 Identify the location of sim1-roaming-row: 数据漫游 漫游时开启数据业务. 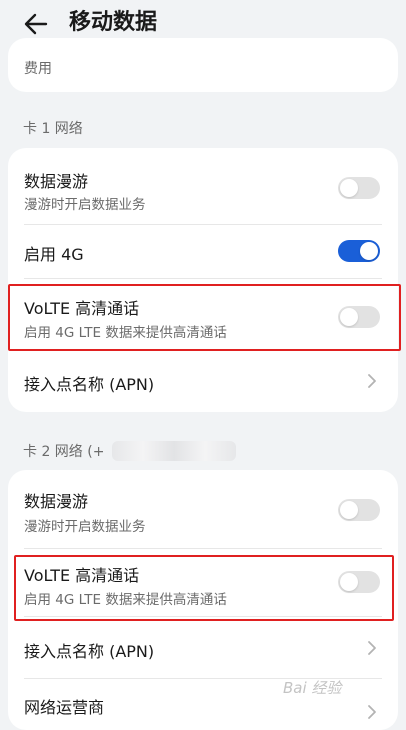
(203, 186).